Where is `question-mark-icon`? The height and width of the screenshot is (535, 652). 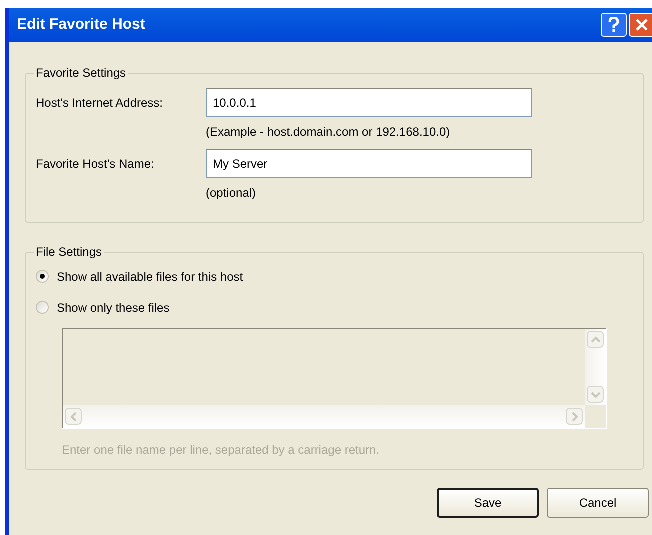 question-mark-icon is located at coordinates (614, 25).